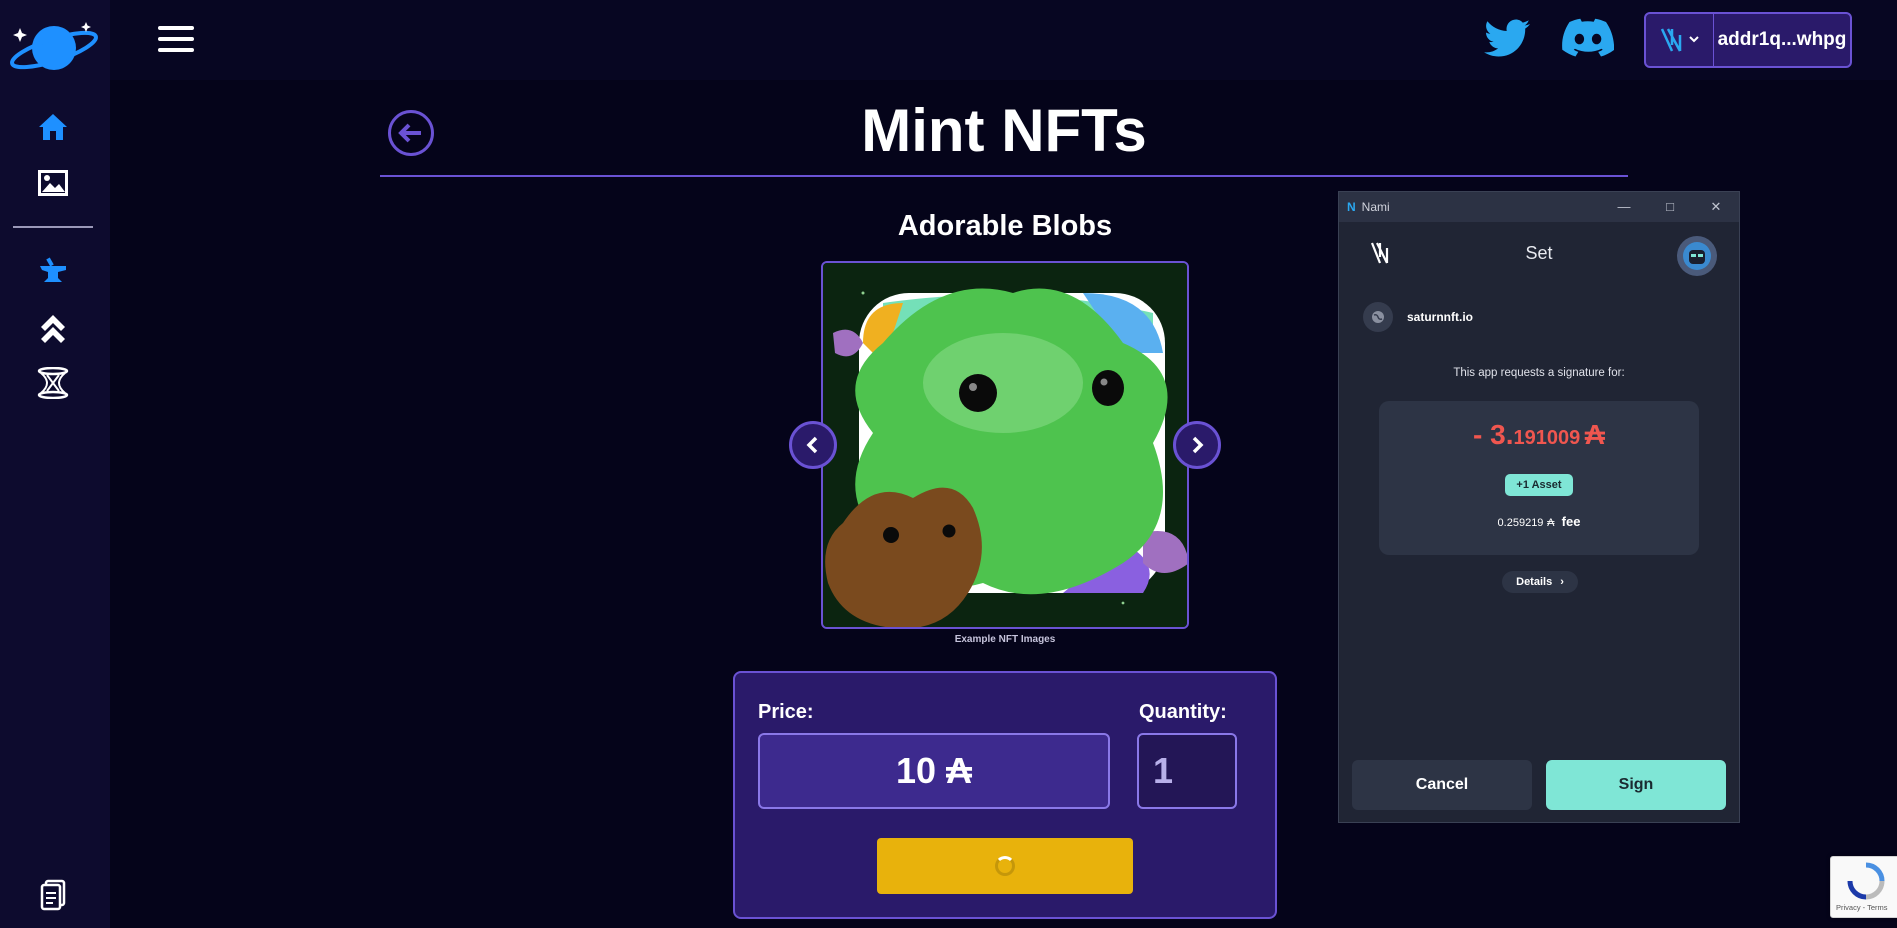  What do you see at coordinates (53, 271) in the screenshot?
I see `anvil-icon` at bounding box center [53, 271].